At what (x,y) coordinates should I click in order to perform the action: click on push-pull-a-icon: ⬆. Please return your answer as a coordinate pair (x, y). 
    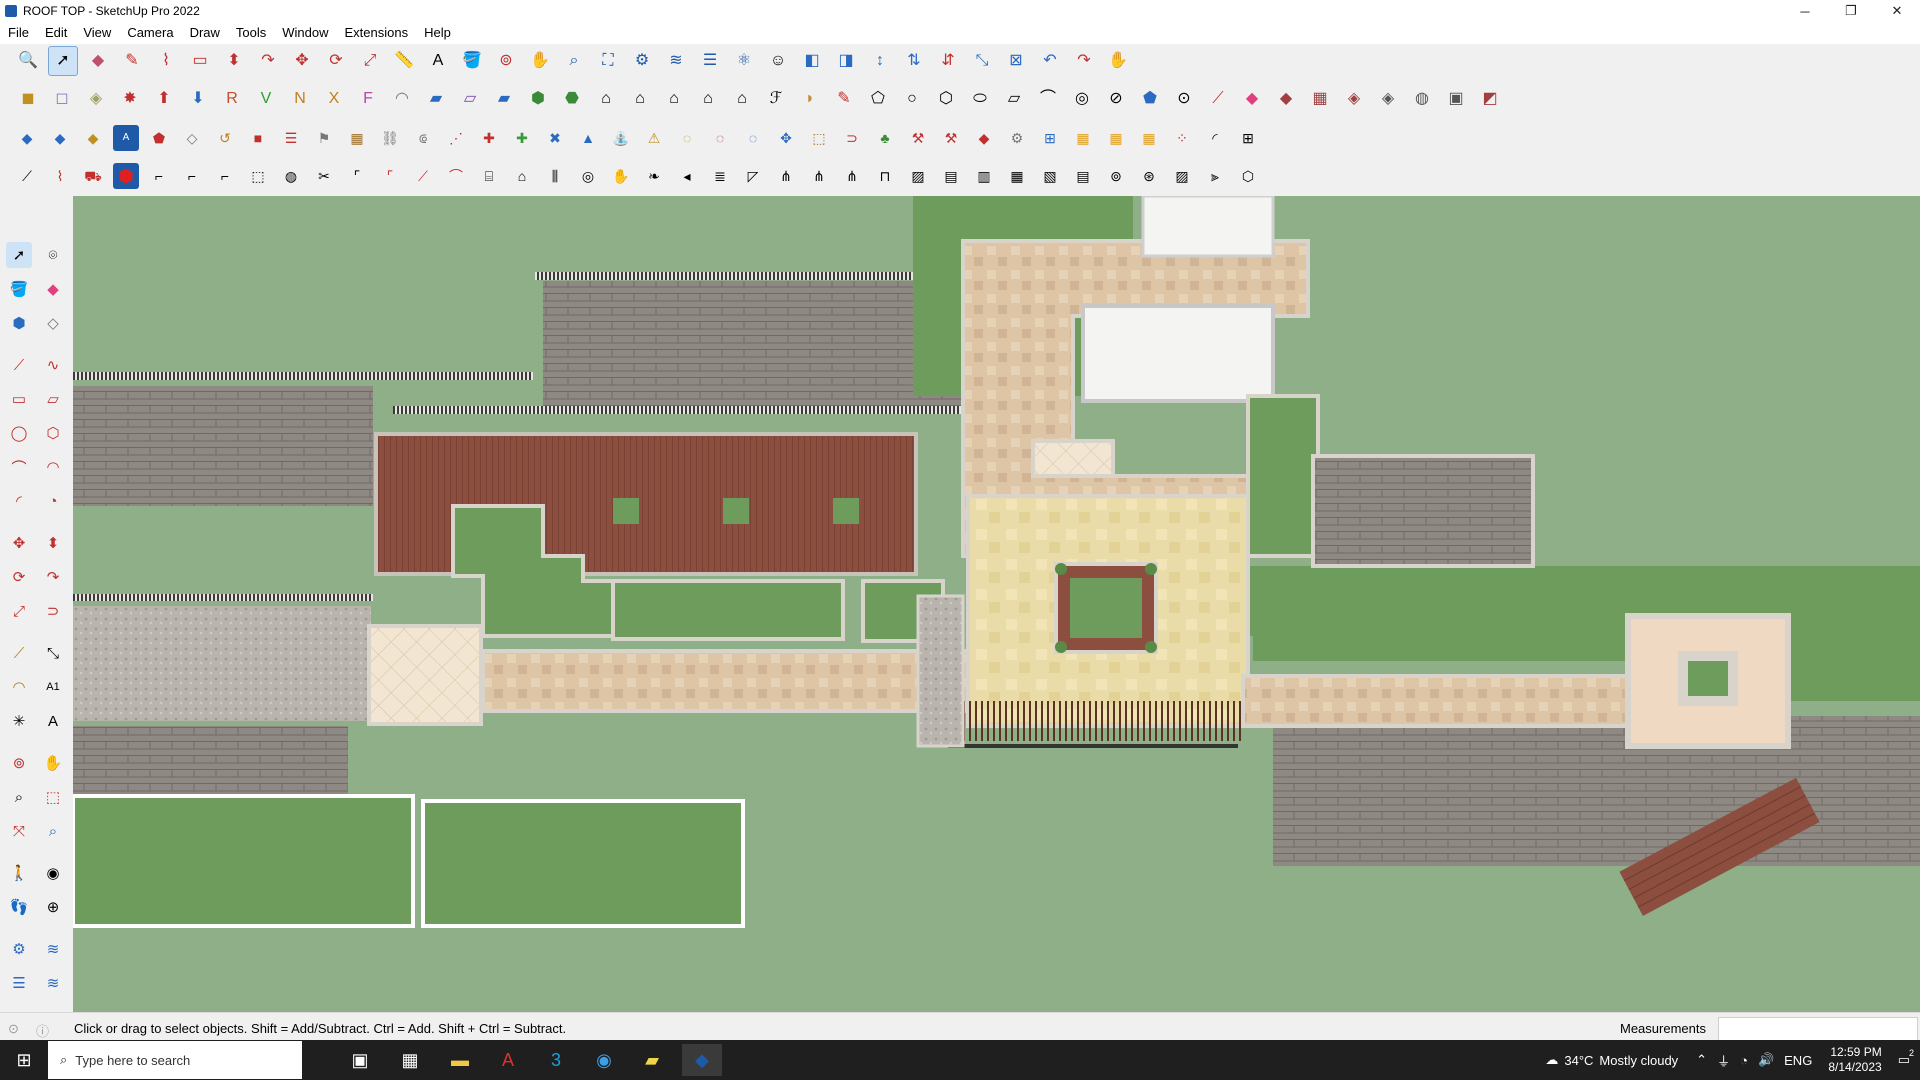
    Looking at the image, I should click on (164, 99).